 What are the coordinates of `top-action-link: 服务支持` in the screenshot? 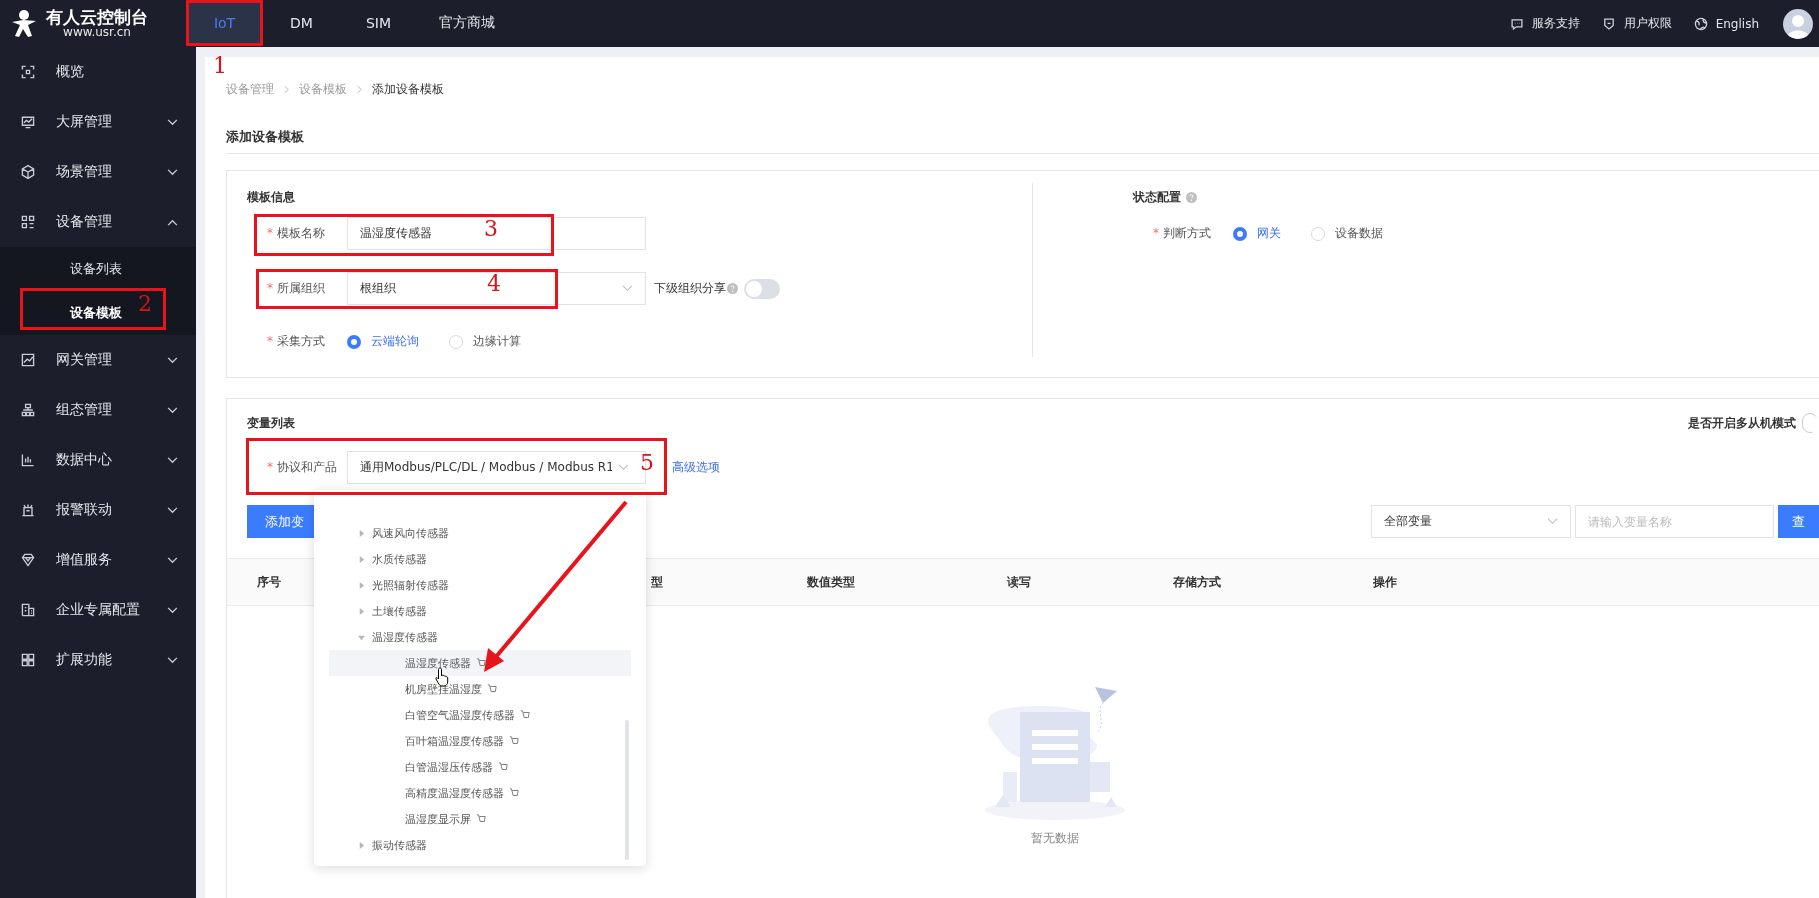 It's located at (1555, 23).